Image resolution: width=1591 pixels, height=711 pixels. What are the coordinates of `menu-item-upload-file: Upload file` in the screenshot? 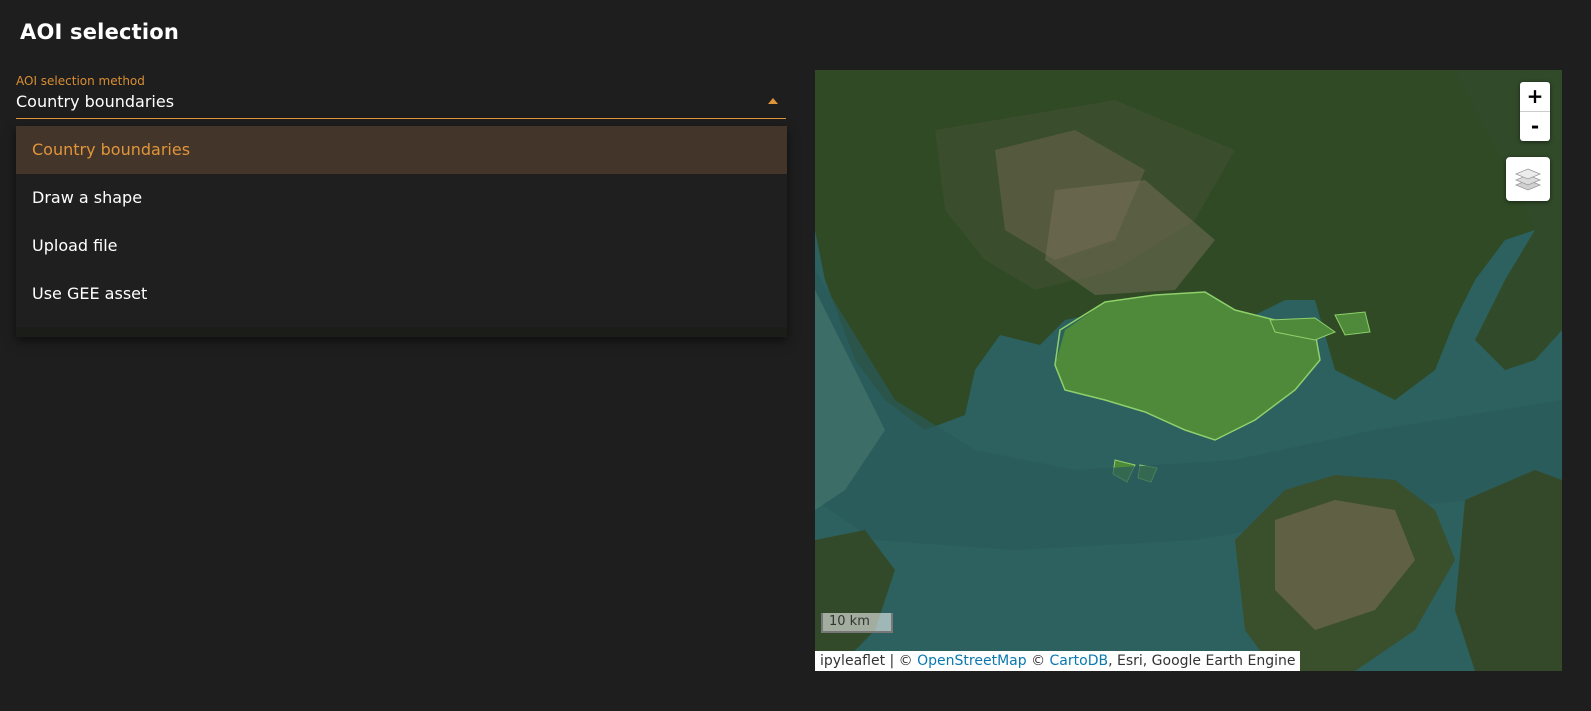 It's located at (401, 246).